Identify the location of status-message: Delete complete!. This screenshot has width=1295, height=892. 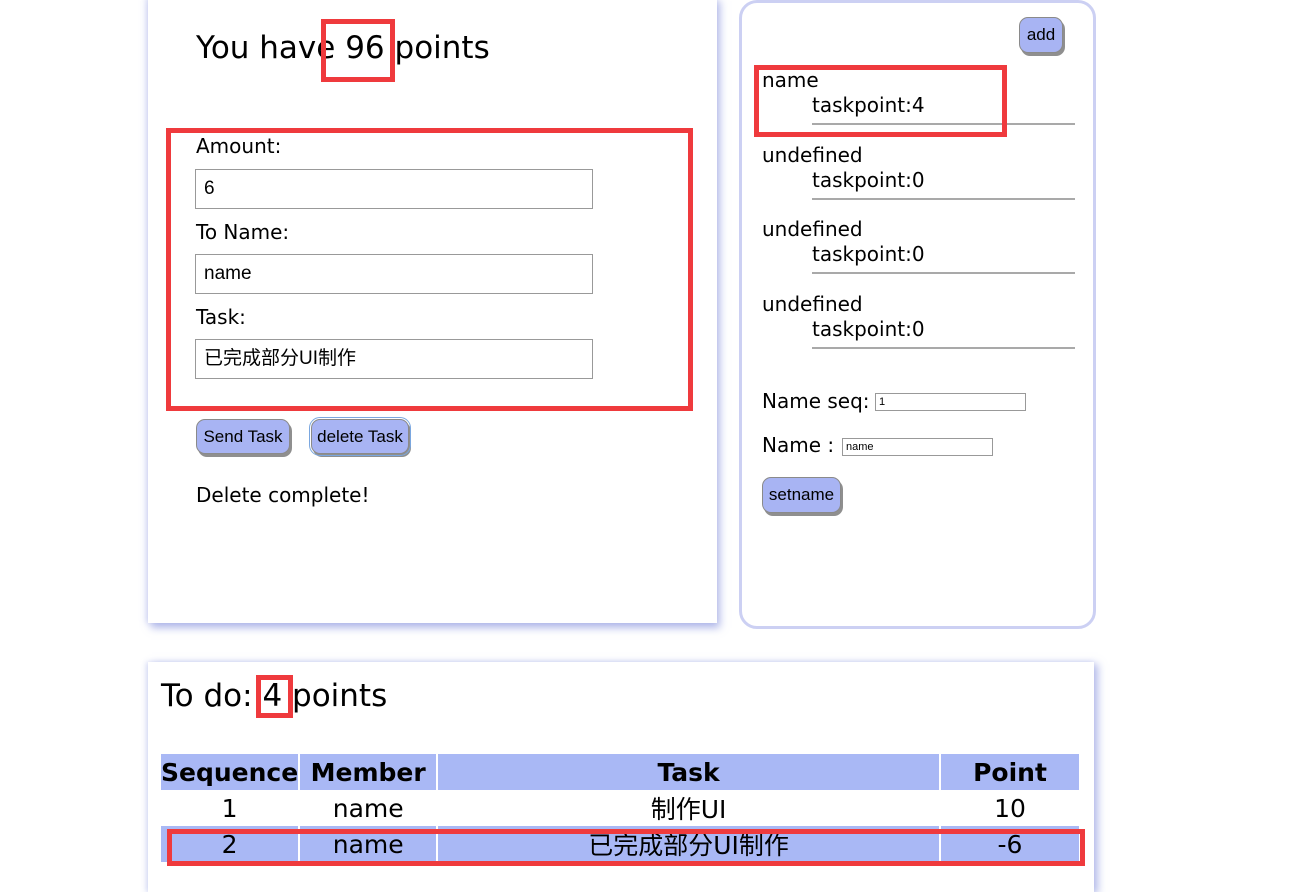
(283, 495).